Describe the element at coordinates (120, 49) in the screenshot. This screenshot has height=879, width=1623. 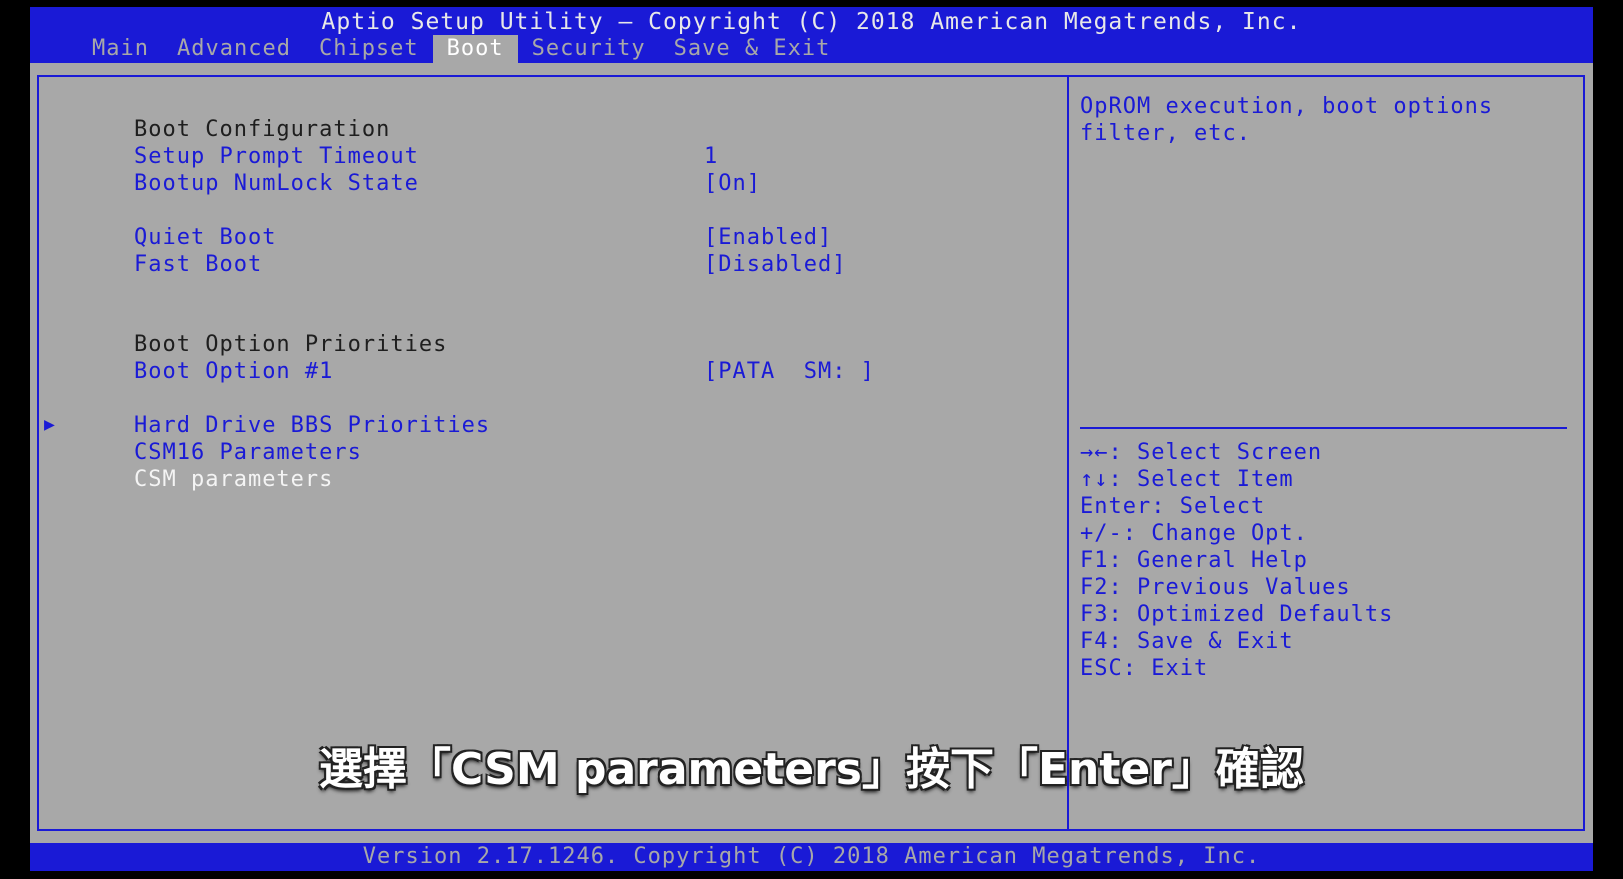
I see `tab-main: Main` at that location.